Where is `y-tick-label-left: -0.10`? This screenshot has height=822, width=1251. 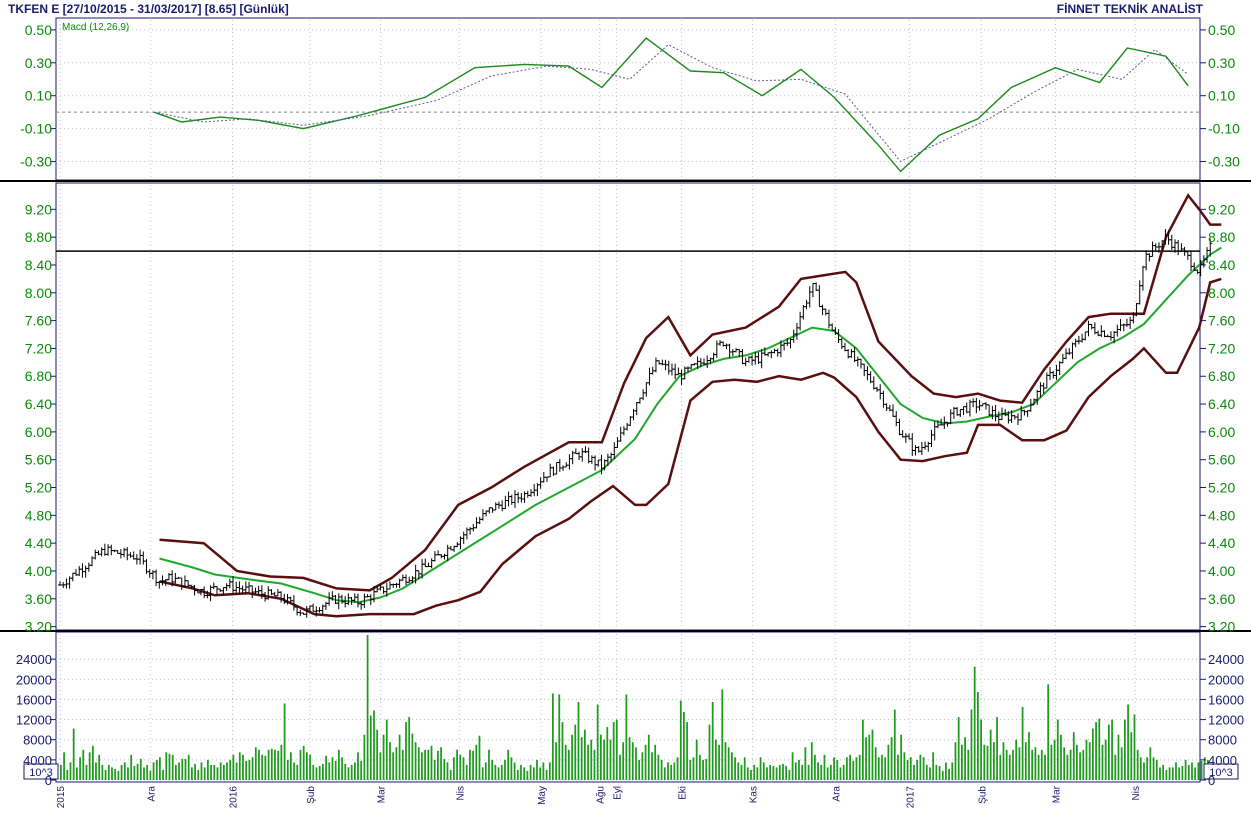 y-tick-label-left: -0.10 is located at coordinates (36, 129).